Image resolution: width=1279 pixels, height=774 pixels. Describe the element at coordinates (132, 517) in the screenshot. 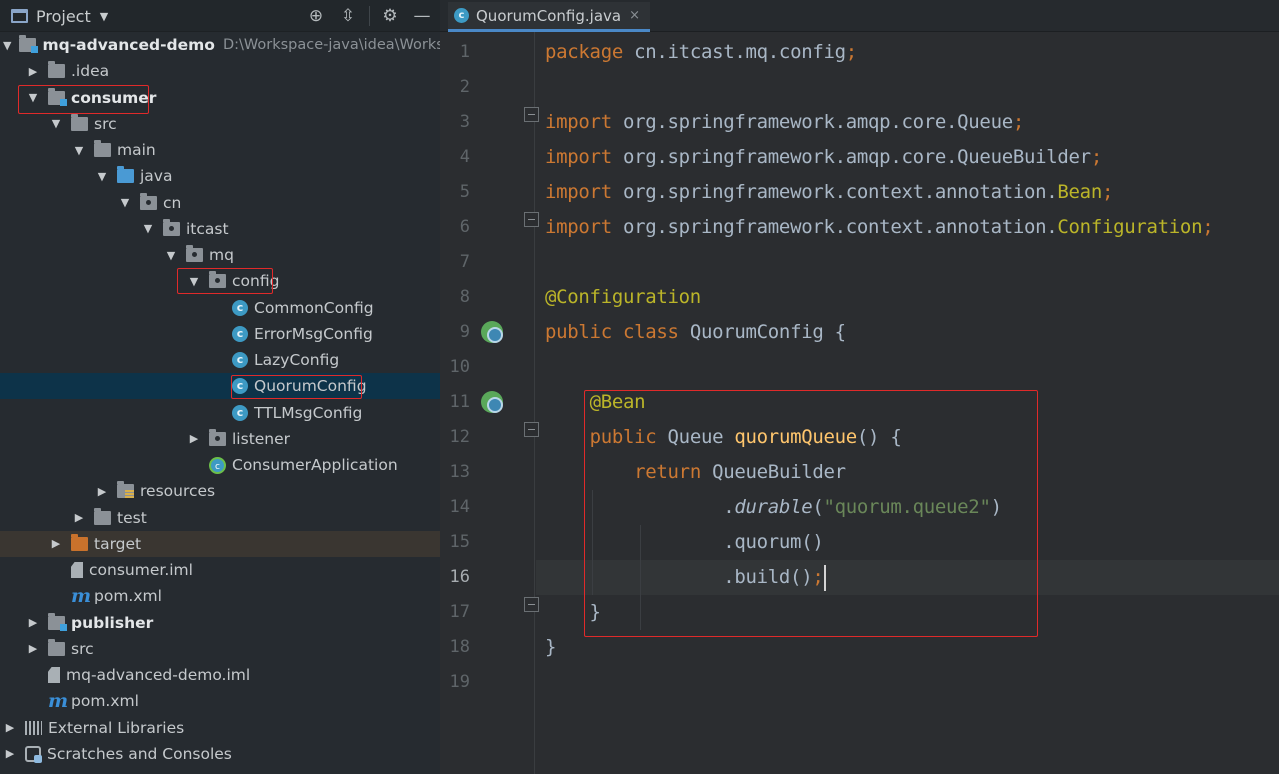

I see `tree-item-label: test` at that location.